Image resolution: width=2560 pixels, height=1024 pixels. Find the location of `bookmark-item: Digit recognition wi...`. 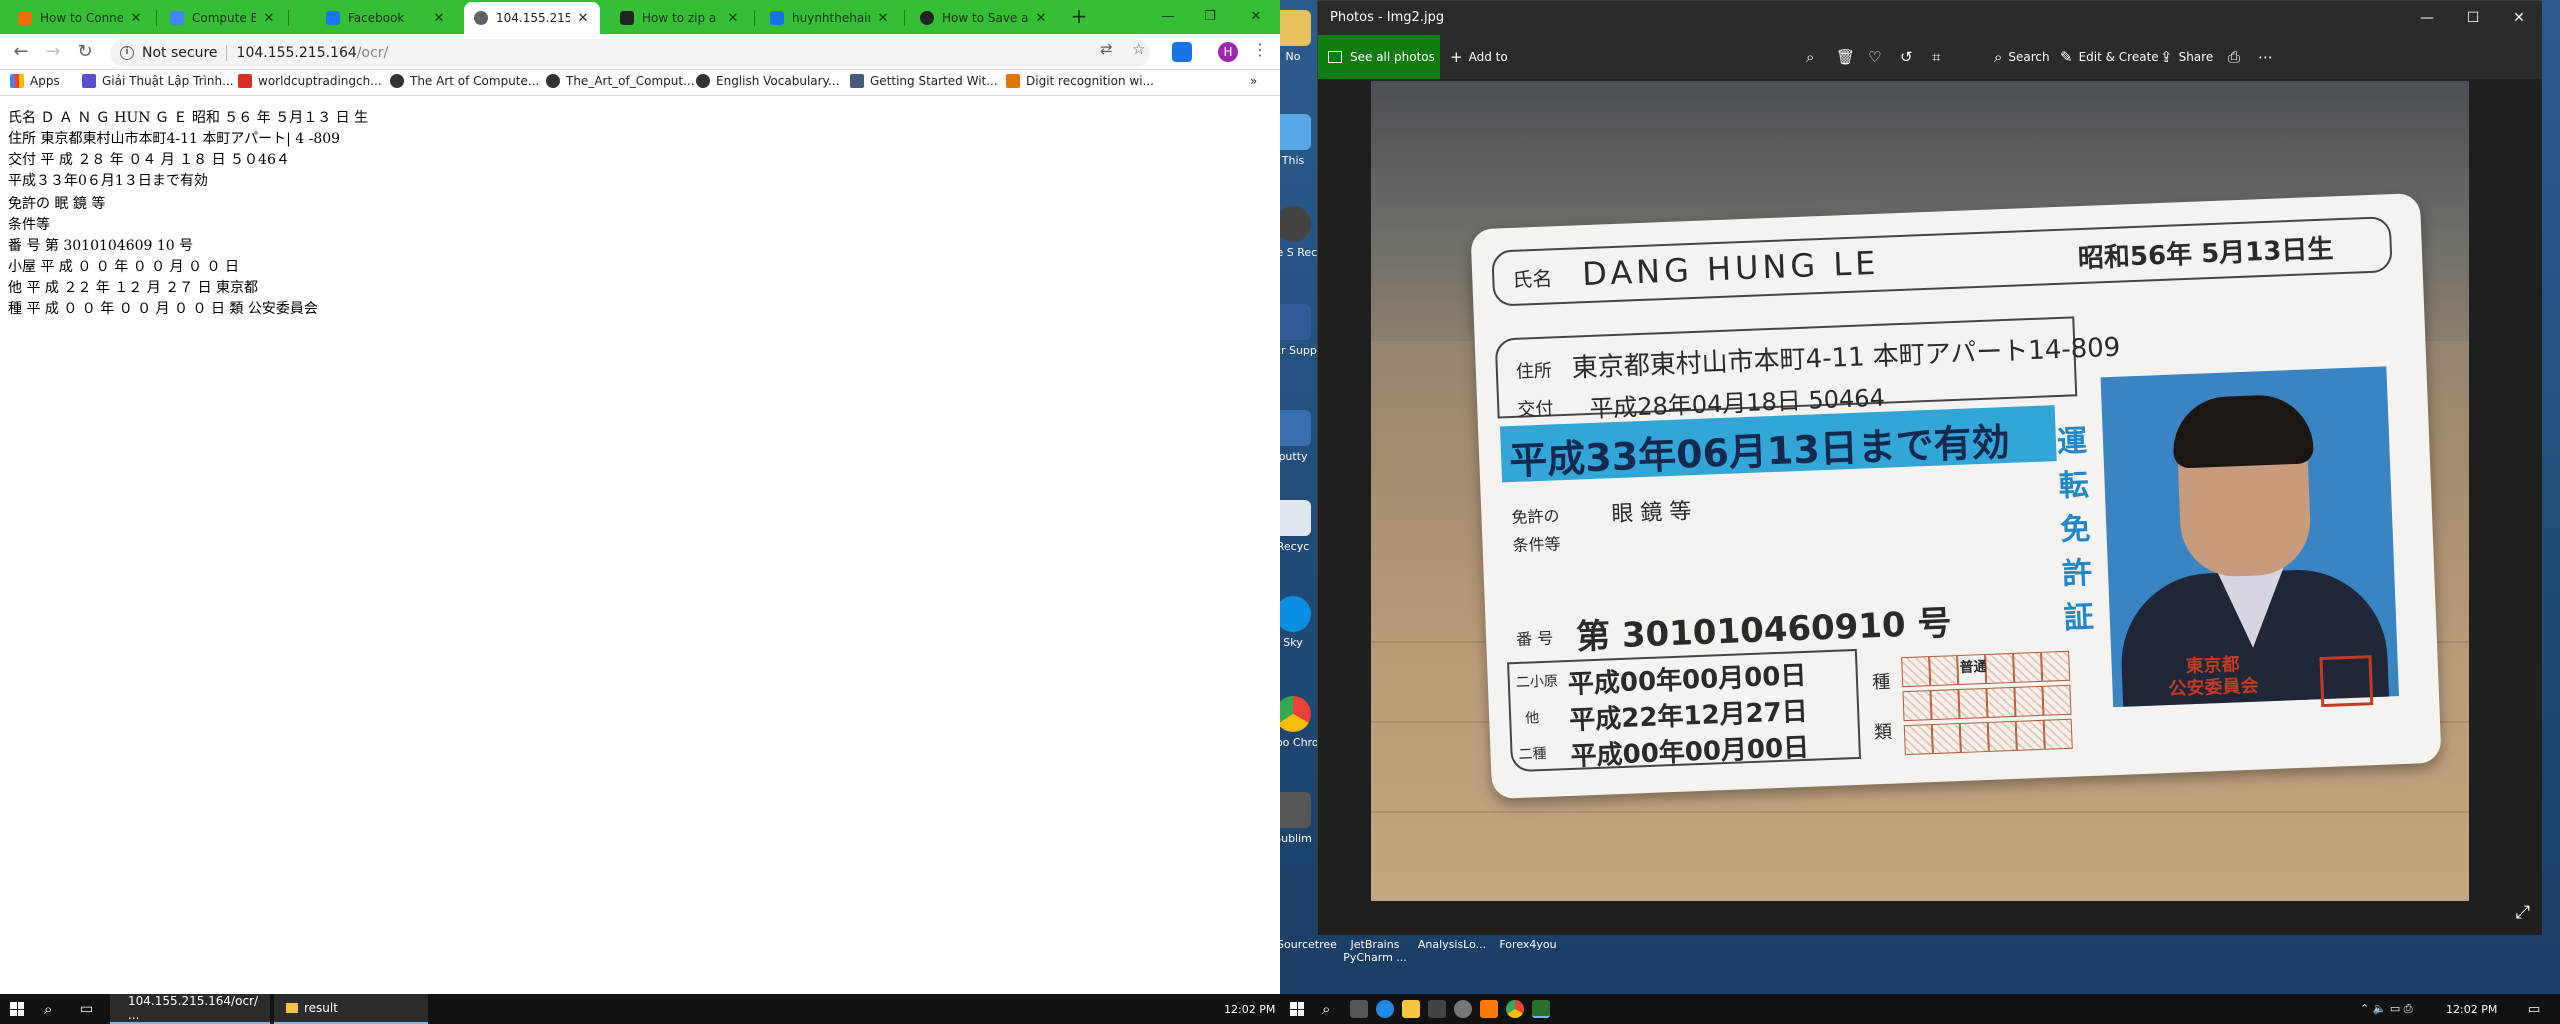

bookmark-item: Digit recognition wi... is located at coordinates (1080, 81).